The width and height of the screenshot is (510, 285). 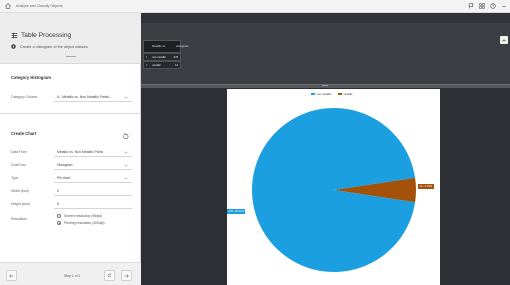 What do you see at coordinates (236, 211) in the screenshot?
I see `data-label: 278 - 95.21%` at bounding box center [236, 211].